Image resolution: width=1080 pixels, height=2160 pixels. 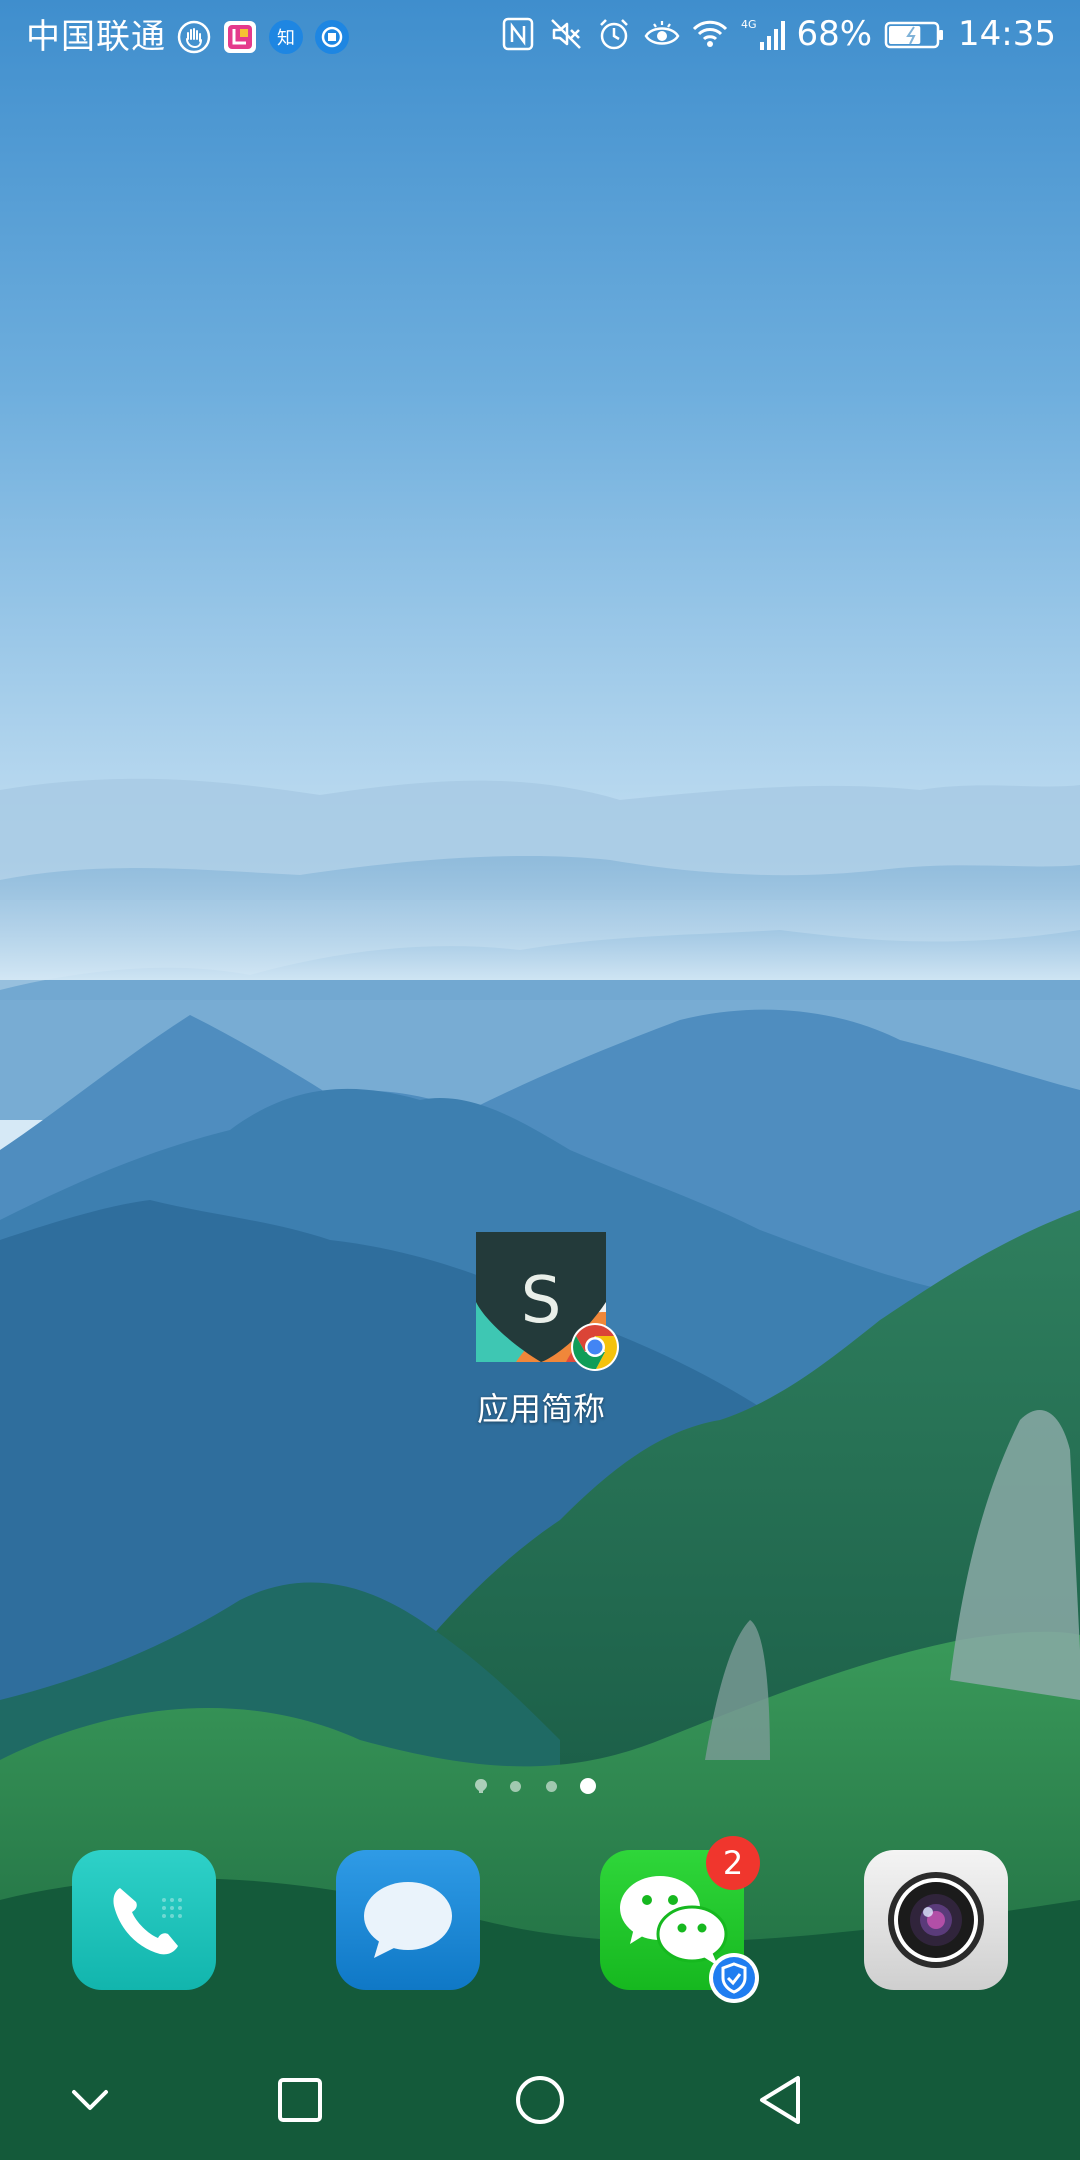 What do you see at coordinates (540, 1409) in the screenshot?
I see `app-label: 应用简称` at bounding box center [540, 1409].